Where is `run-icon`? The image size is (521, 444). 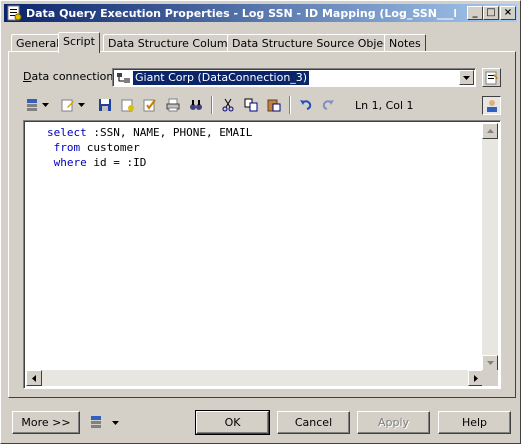 run-icon is located at coordinates (128, 105).